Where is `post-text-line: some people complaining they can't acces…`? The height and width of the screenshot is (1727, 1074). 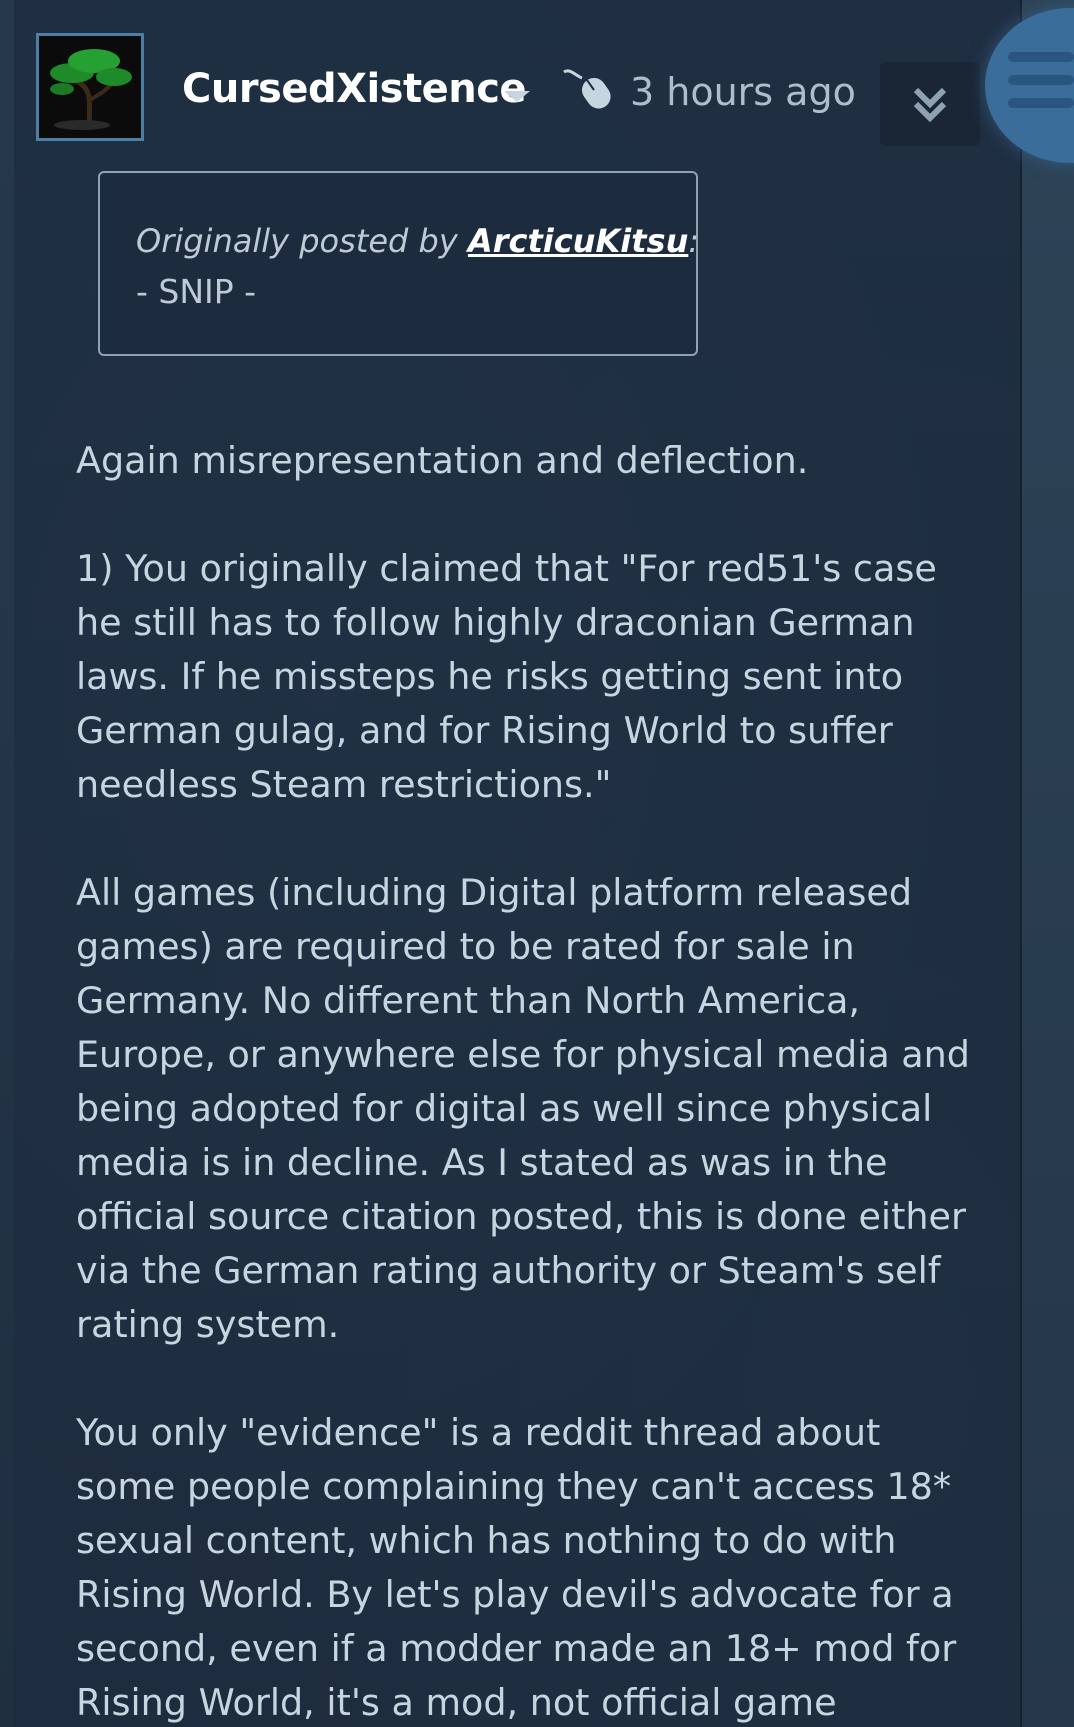
post-text-line: some people complaining they can't acces… is located at coordinates (514, 1486).